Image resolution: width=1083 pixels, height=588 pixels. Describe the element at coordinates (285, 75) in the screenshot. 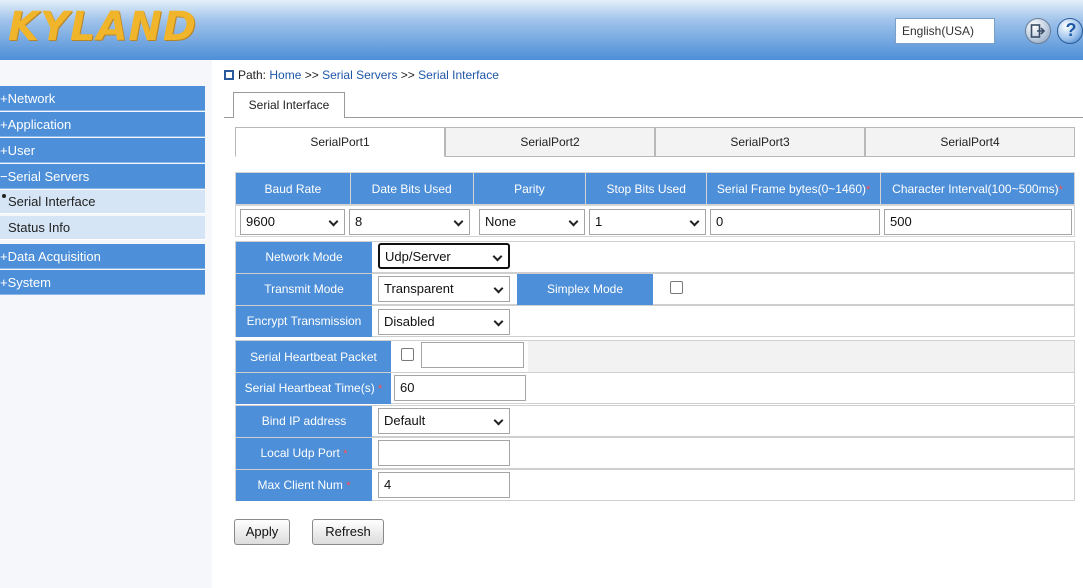

I see `breadcrumb-home-link: Home` at that location.